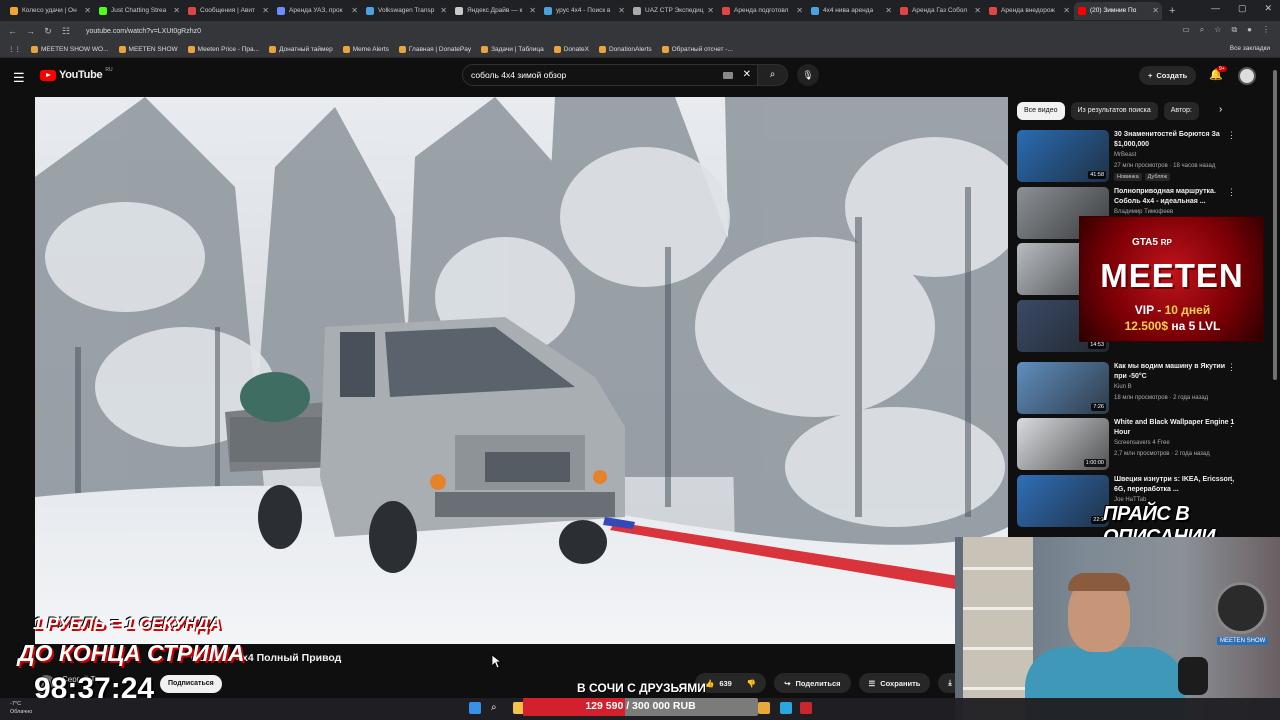 The image size is (1280, 720). What do you see at coordinates (301, 49) in the screenshot?
I see `bookmark-item: Донатный таймер` at bounding box center [301, 49].